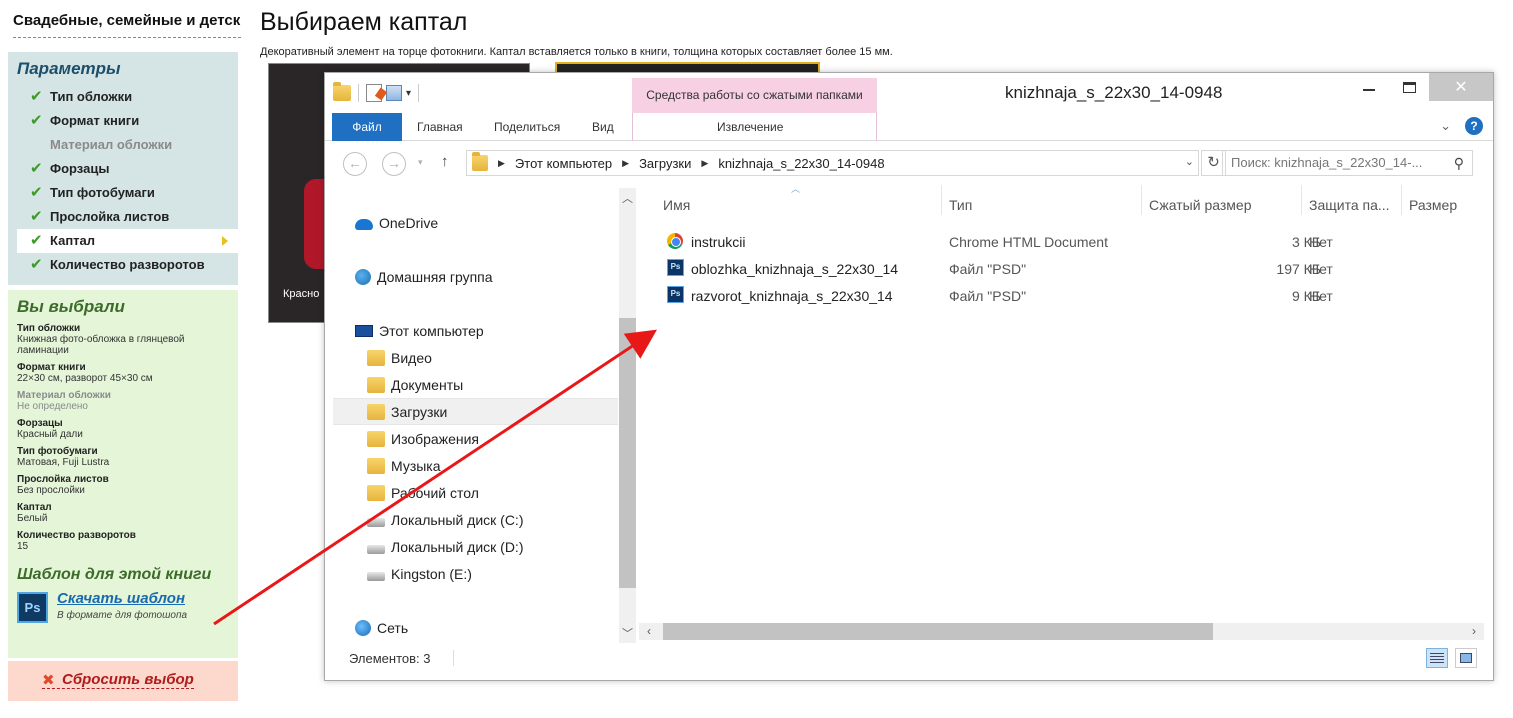 Image resolution: width=1513 pixels, height=718 pixels. Describe the element at coordinates (123, 217) in the screenshot. I see `param-item-interlayer: ✔ Прослойка листов` at that location.